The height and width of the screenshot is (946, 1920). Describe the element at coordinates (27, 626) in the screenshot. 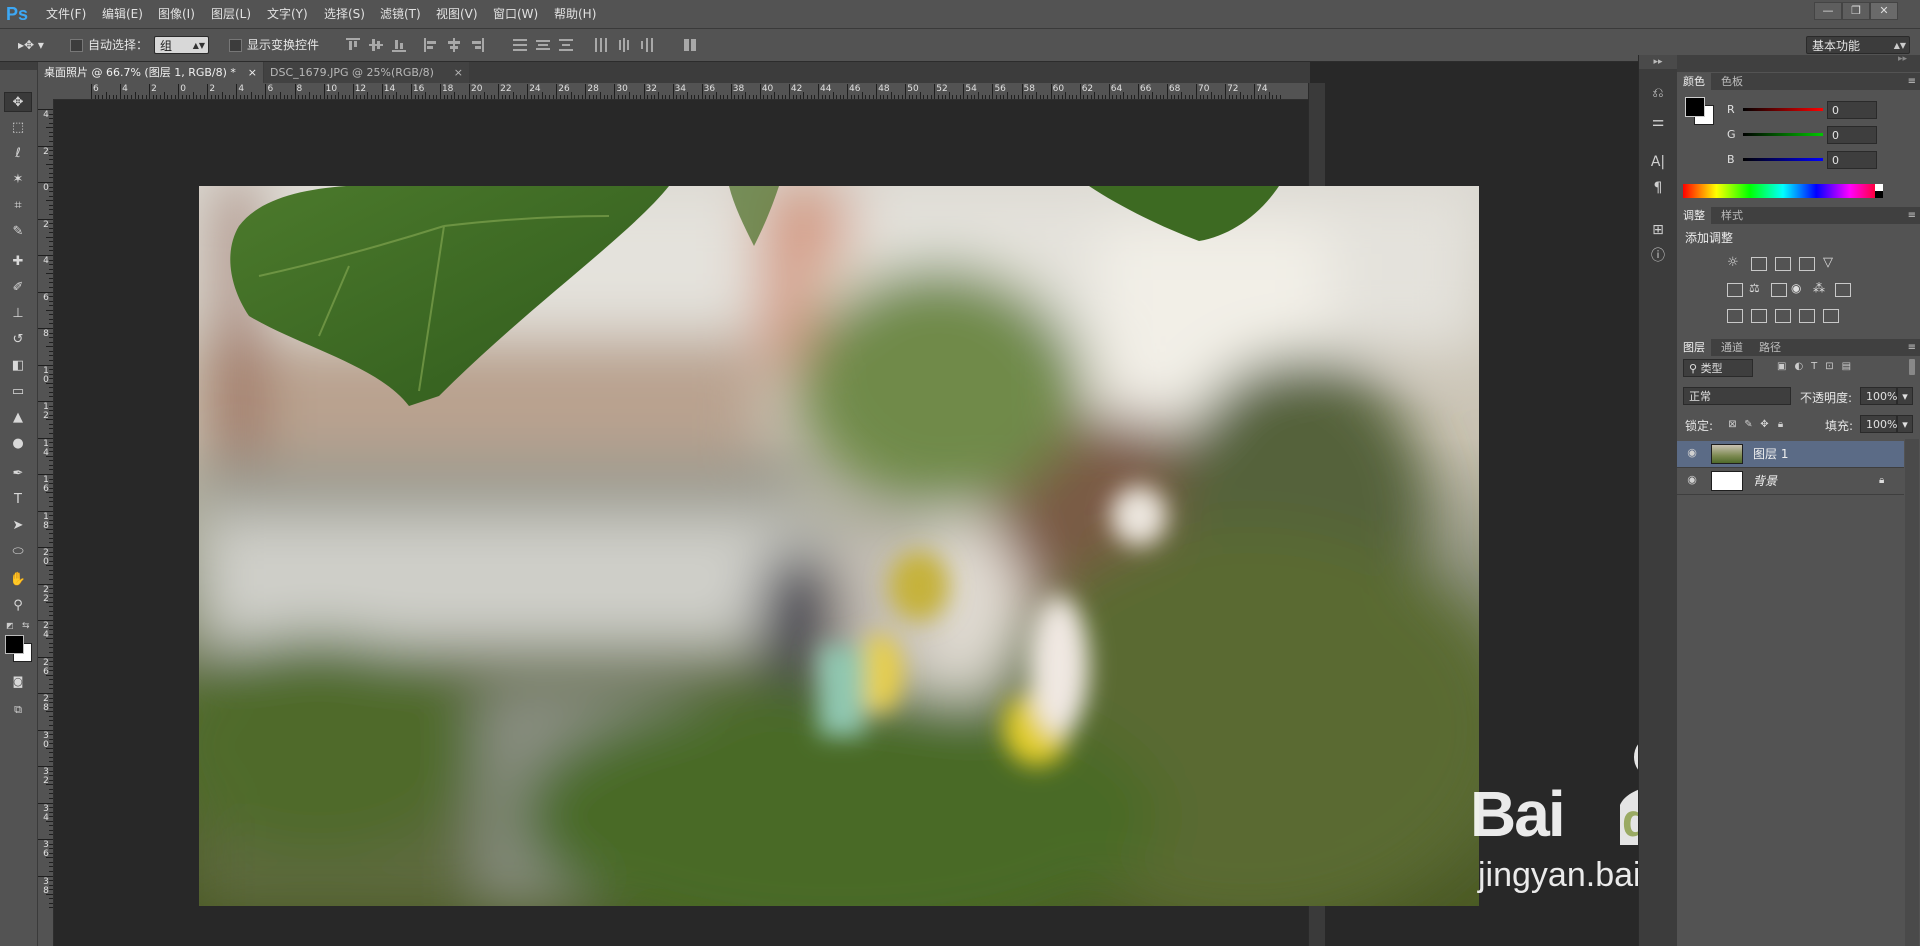

I see `swap-colors-icon: ⇆` at that location.